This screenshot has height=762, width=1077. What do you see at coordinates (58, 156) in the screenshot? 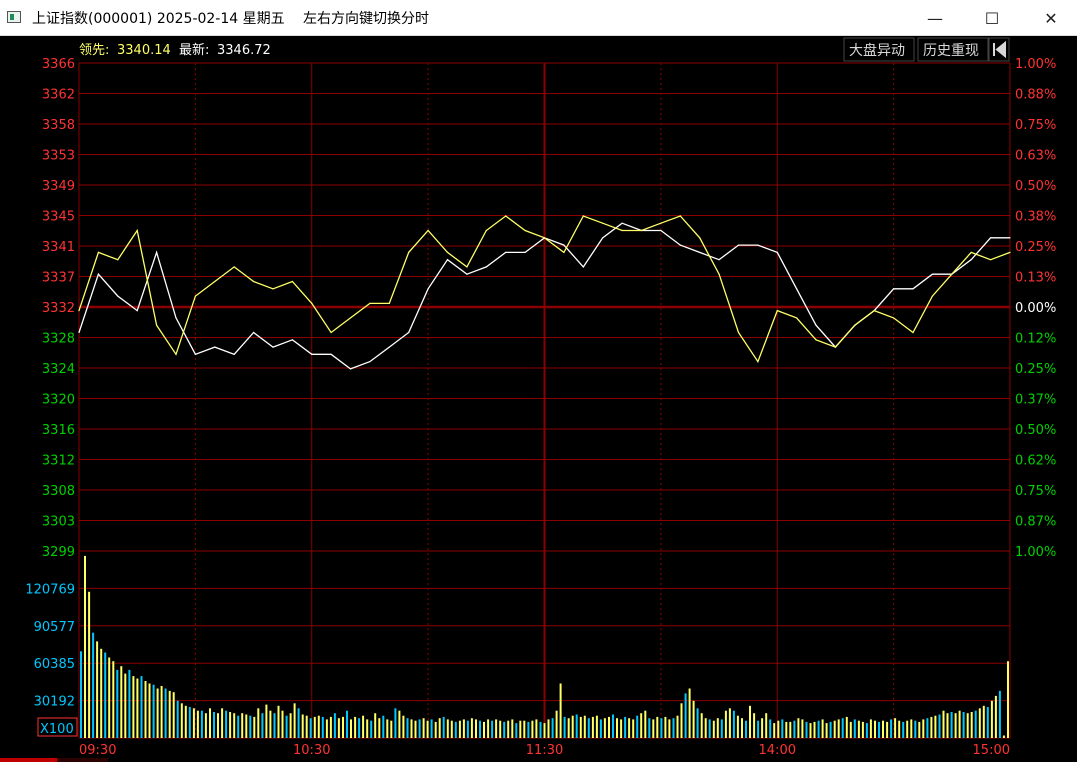
I see `y-left-tick: 3353` at bounding box center [58, 156].